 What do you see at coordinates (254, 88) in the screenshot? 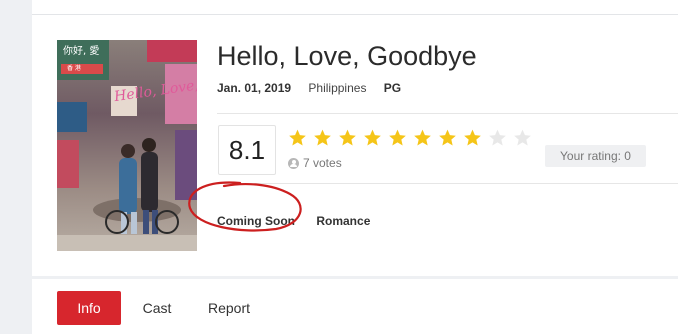
I see `release-date: Jan. 01, 2019` at bounding box center [254, 88].